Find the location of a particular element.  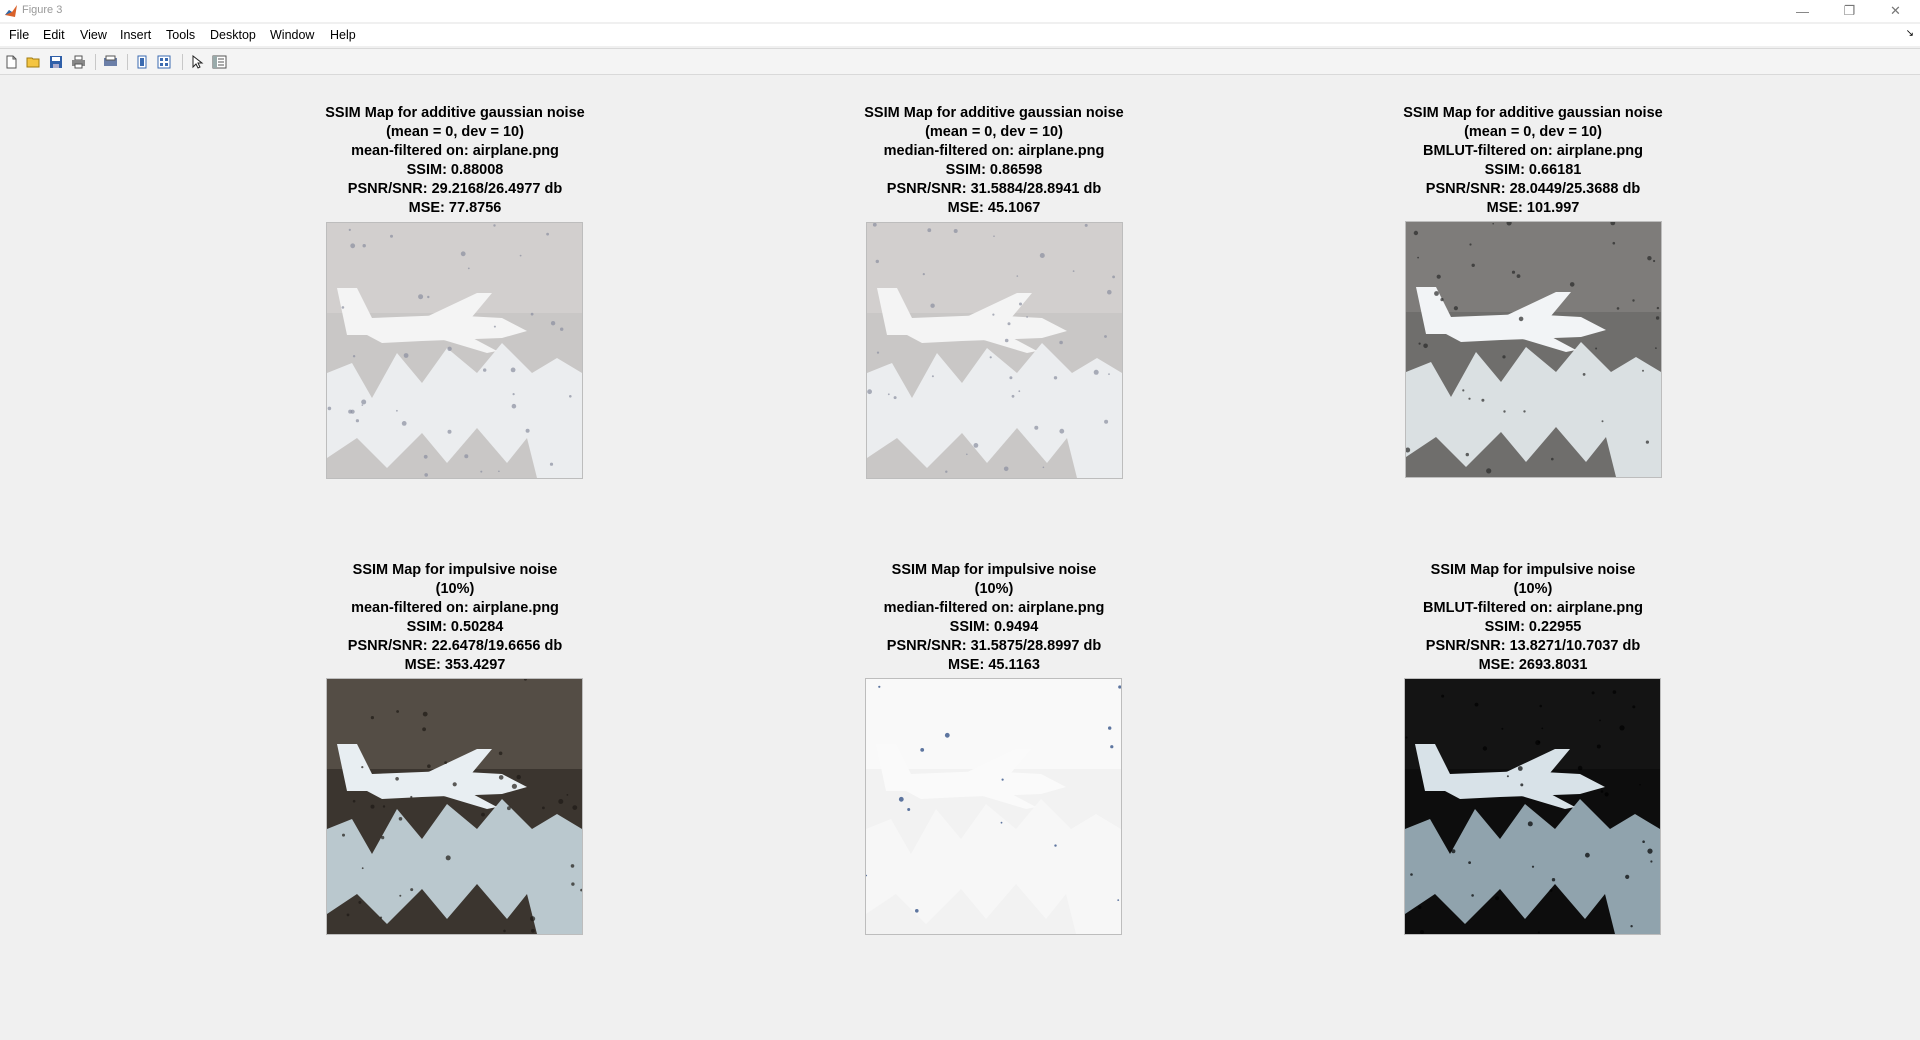

title-line: (10%) is located at coordinates (455, 589).